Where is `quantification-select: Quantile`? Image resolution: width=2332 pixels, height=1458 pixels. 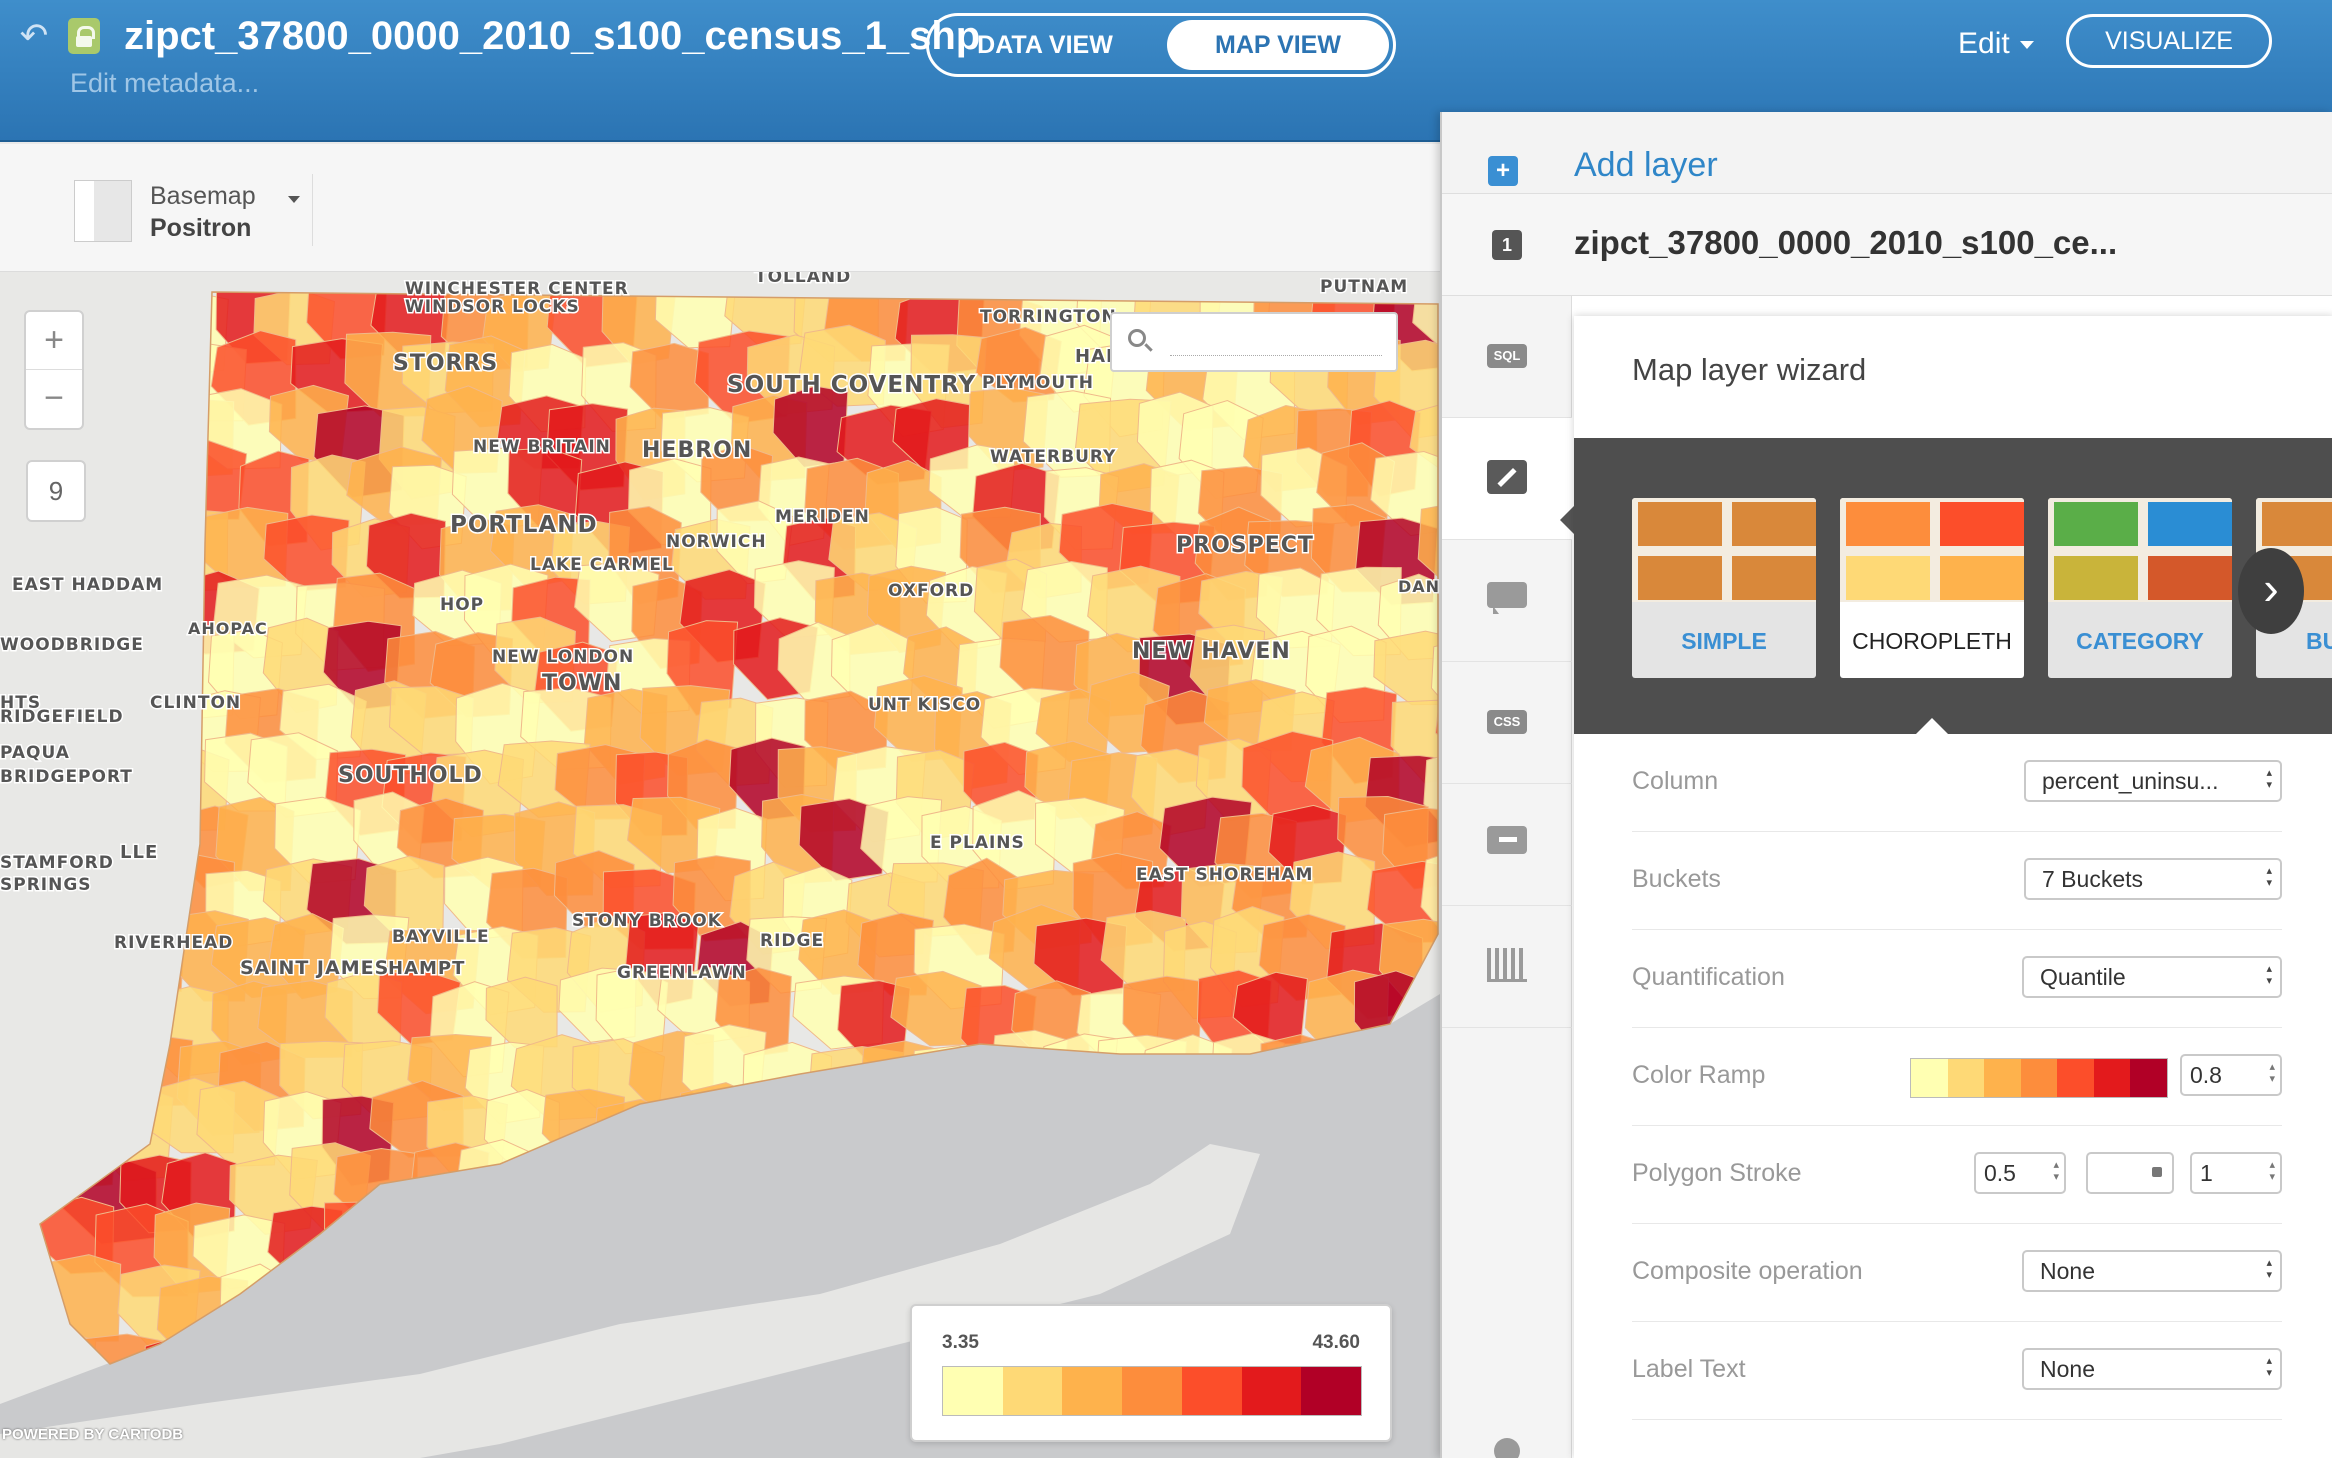
quantification-select: Quantile is located at coordinates (2152, 977).